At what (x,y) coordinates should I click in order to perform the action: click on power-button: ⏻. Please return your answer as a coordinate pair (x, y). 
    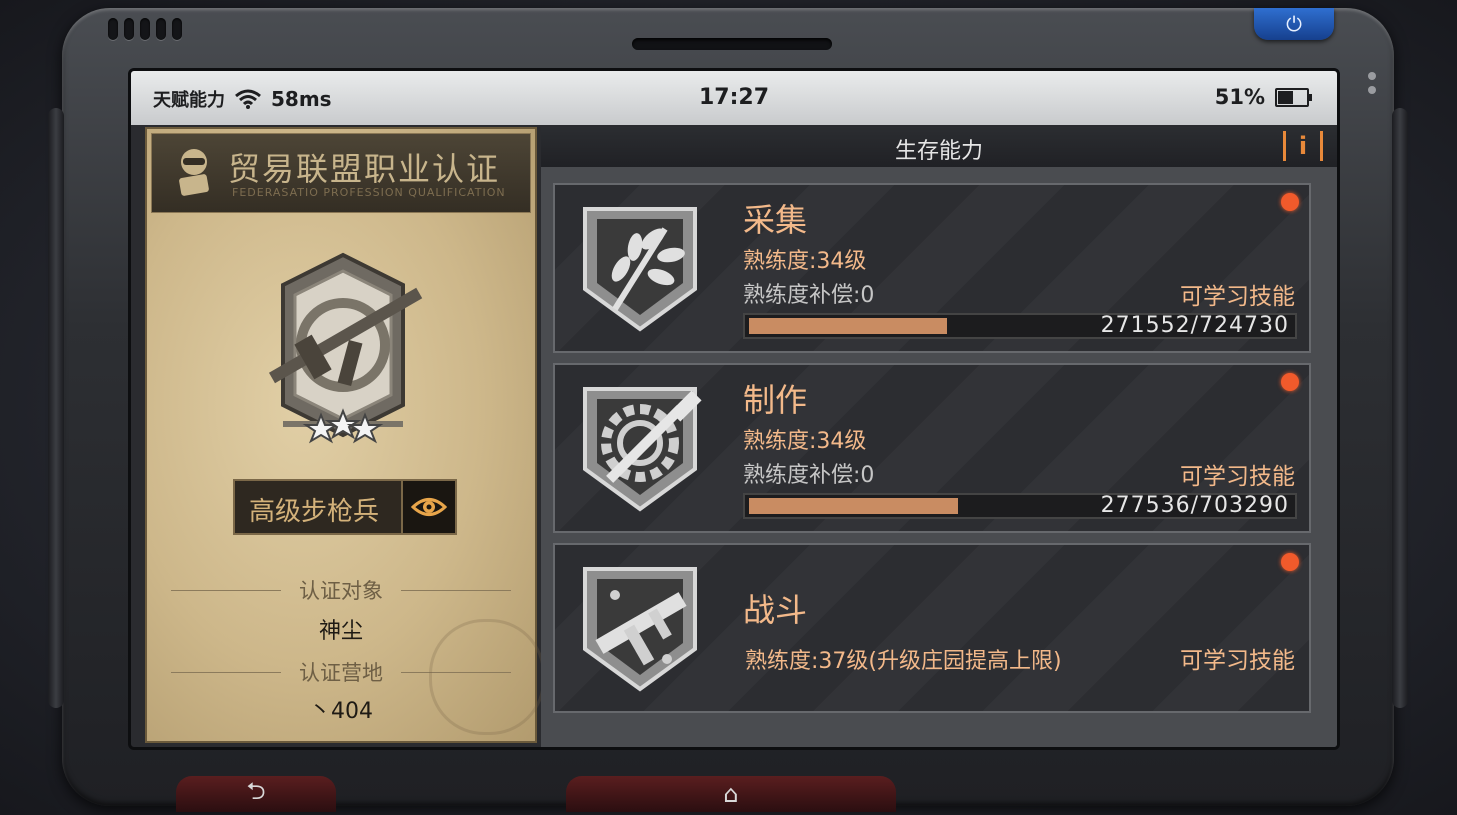
    Looking at the image, I should click on (1294, 24).